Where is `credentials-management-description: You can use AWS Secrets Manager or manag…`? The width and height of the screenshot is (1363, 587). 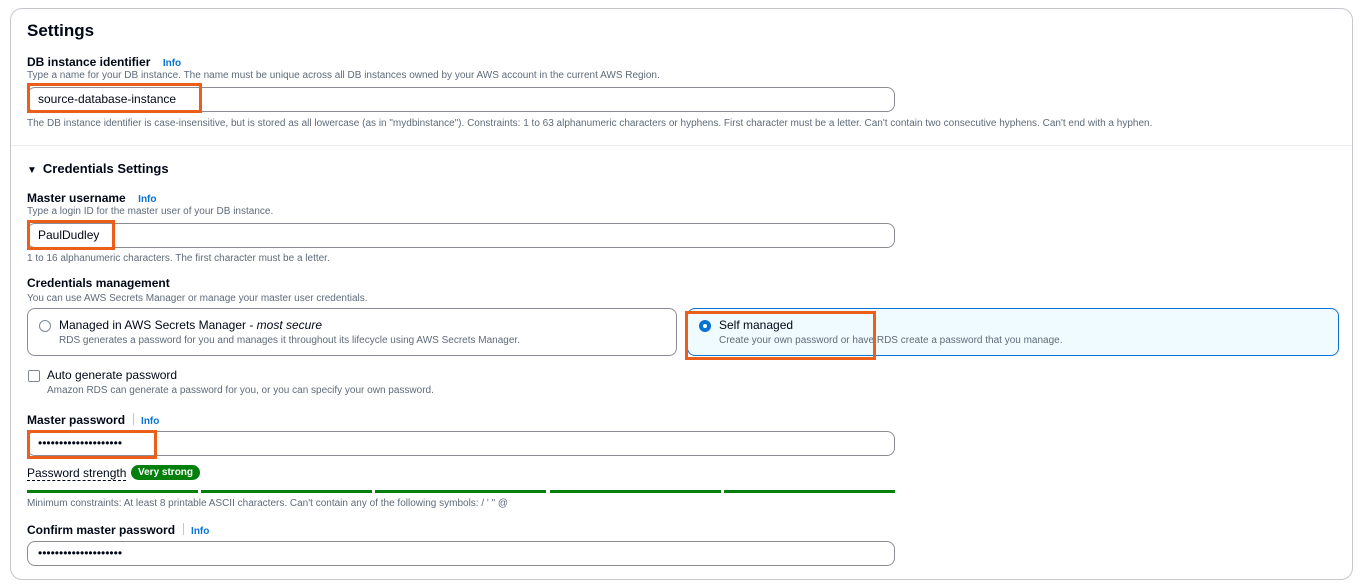 credentials-management-description: You can use AWS Secrets Manager or manag… is located at coordinates (197, 298).